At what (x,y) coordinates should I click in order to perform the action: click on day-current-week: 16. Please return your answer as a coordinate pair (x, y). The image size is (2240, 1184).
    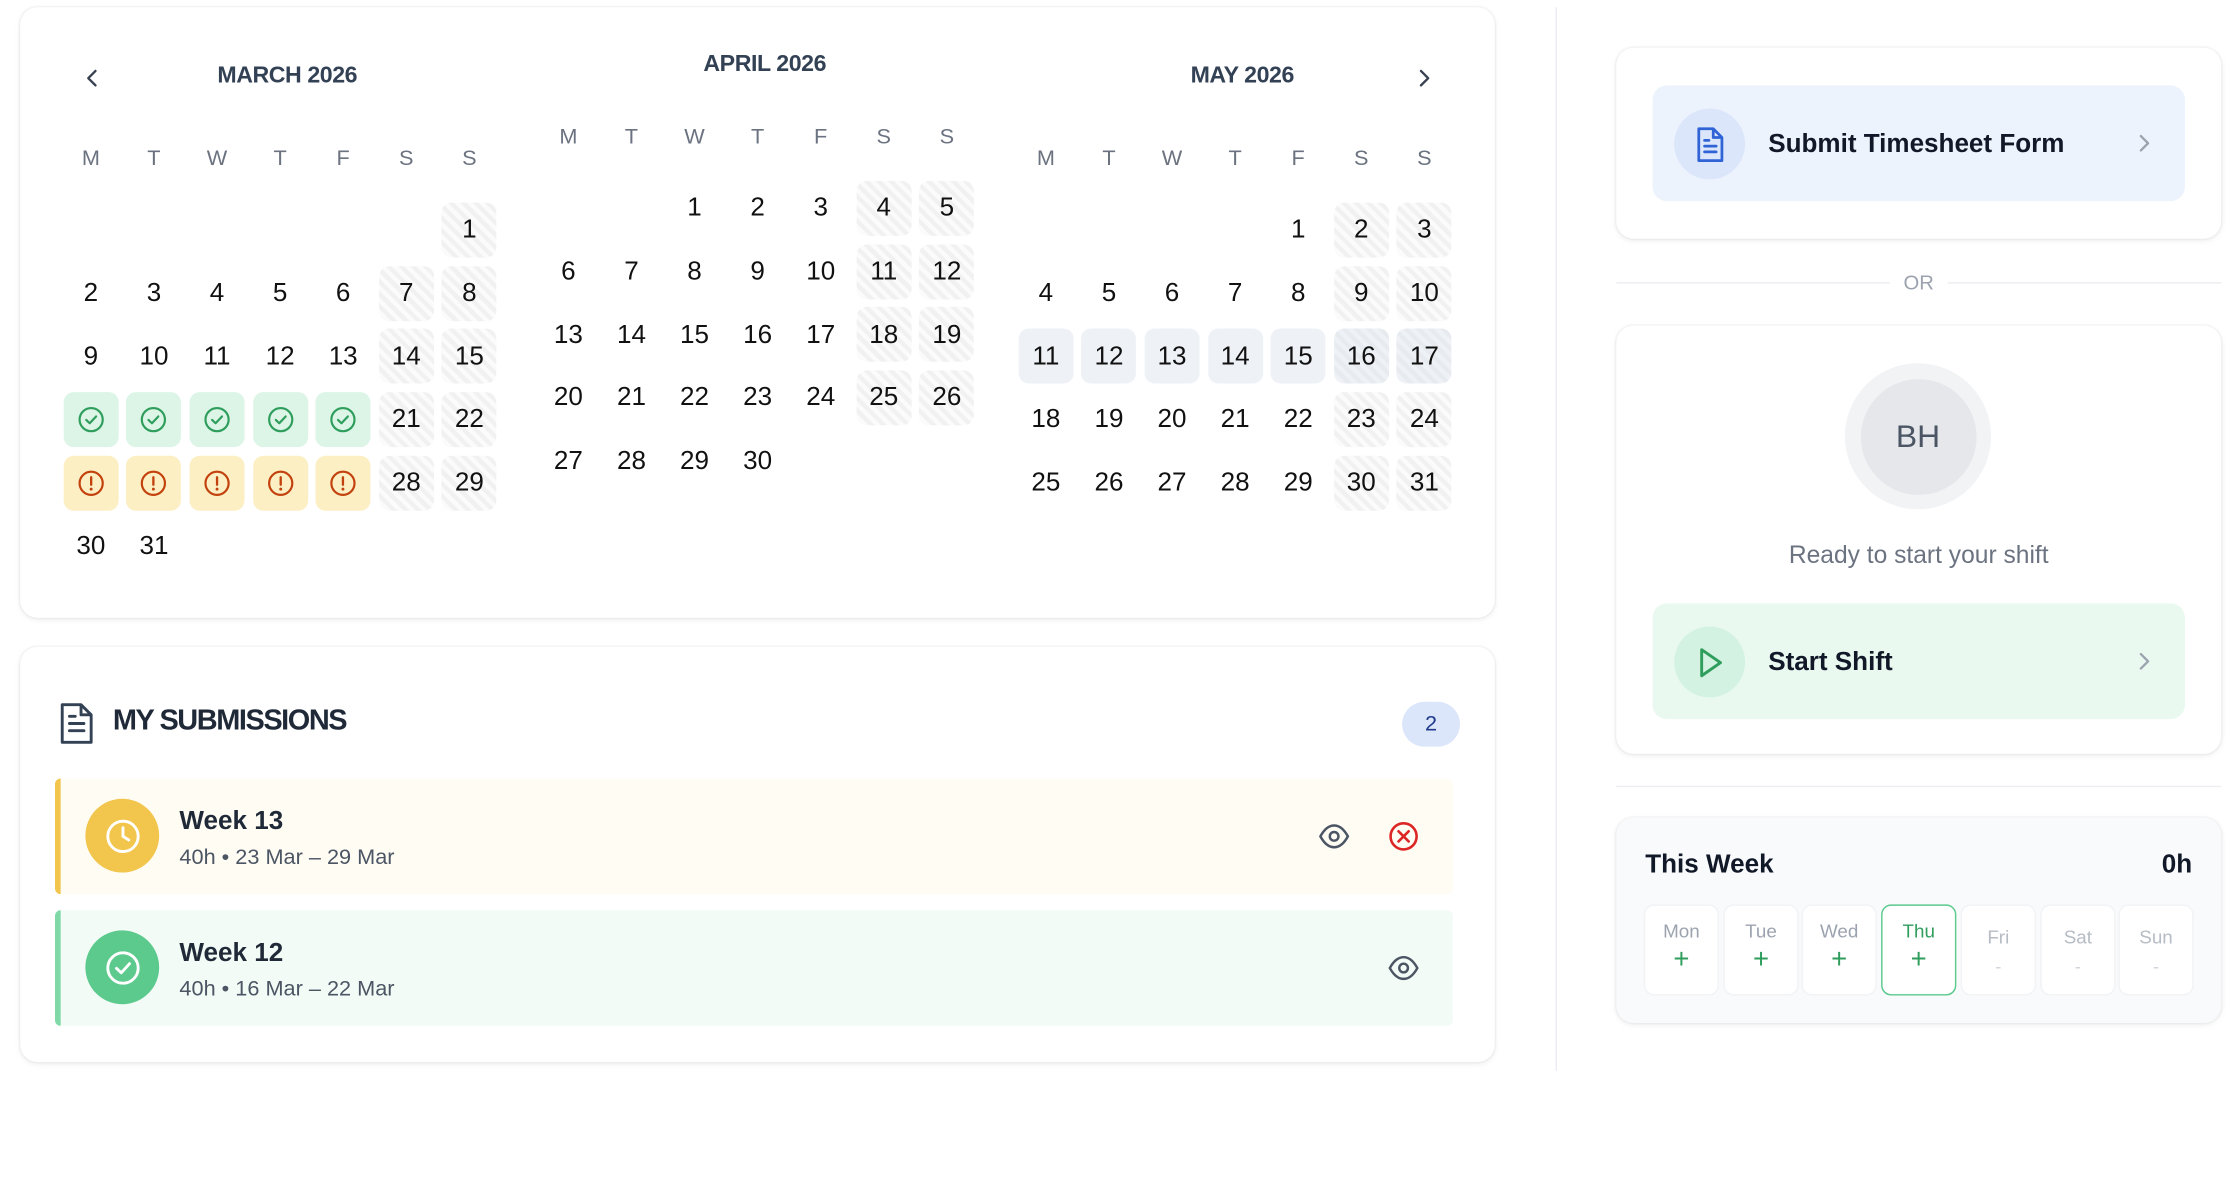
    Looking at the image, I should click on (1361, 356).